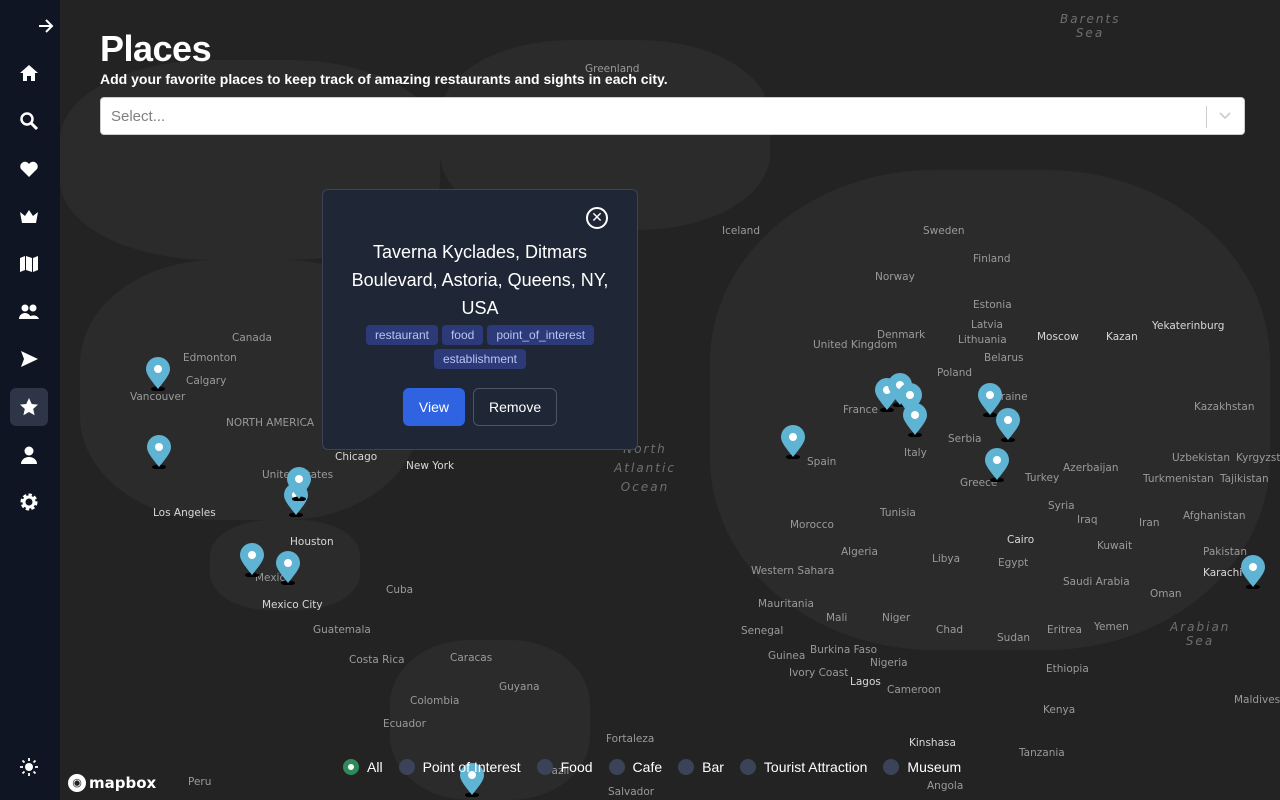  Describe the element at coordinates (1021, 540) in the screenshot. I see `map-label: Cairo` at that location.